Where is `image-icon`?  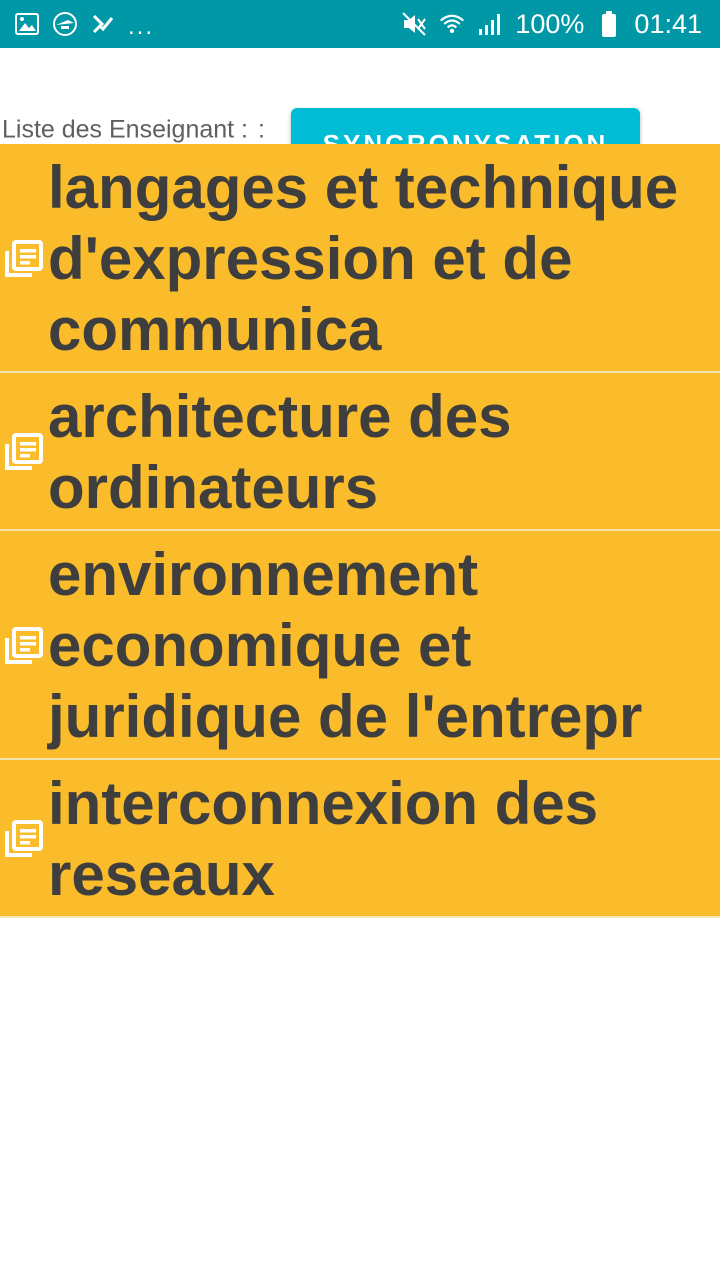
image-icon is located at coordinates (27, 24).